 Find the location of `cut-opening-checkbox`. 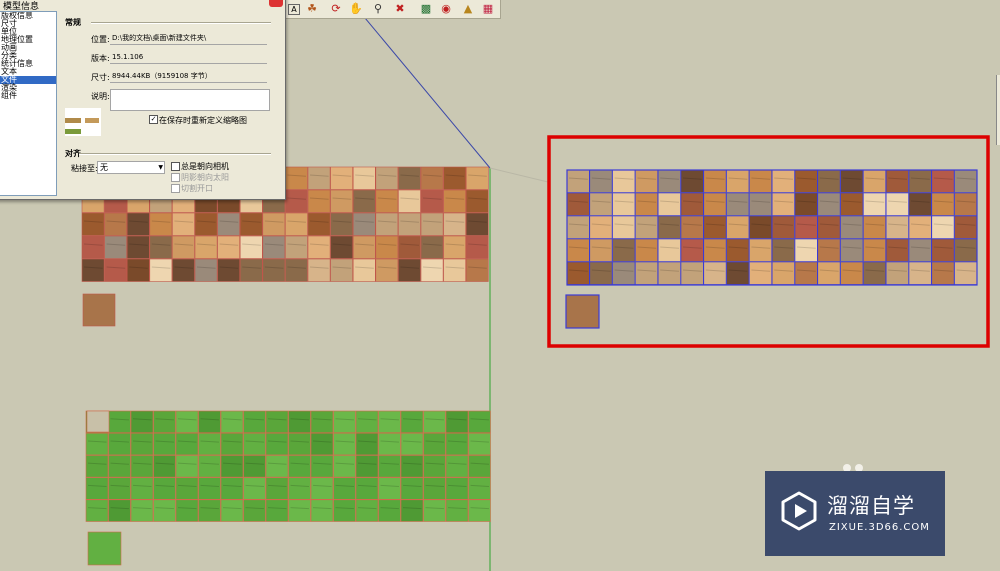

cut-opening-checkbox is located at coordinates (175, 188).